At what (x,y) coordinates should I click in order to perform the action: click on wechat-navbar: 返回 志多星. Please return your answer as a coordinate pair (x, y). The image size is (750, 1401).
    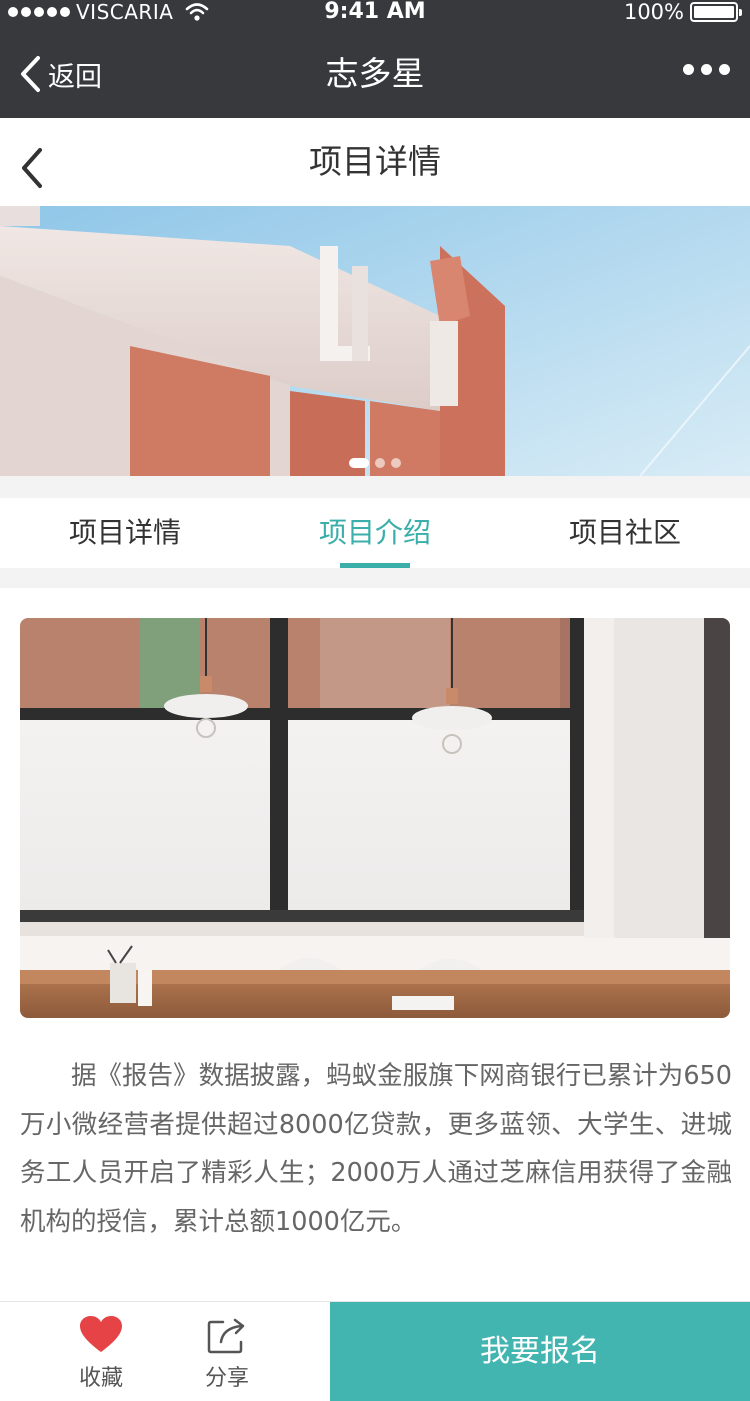
    Looking at the image, I should click on (375, 74).